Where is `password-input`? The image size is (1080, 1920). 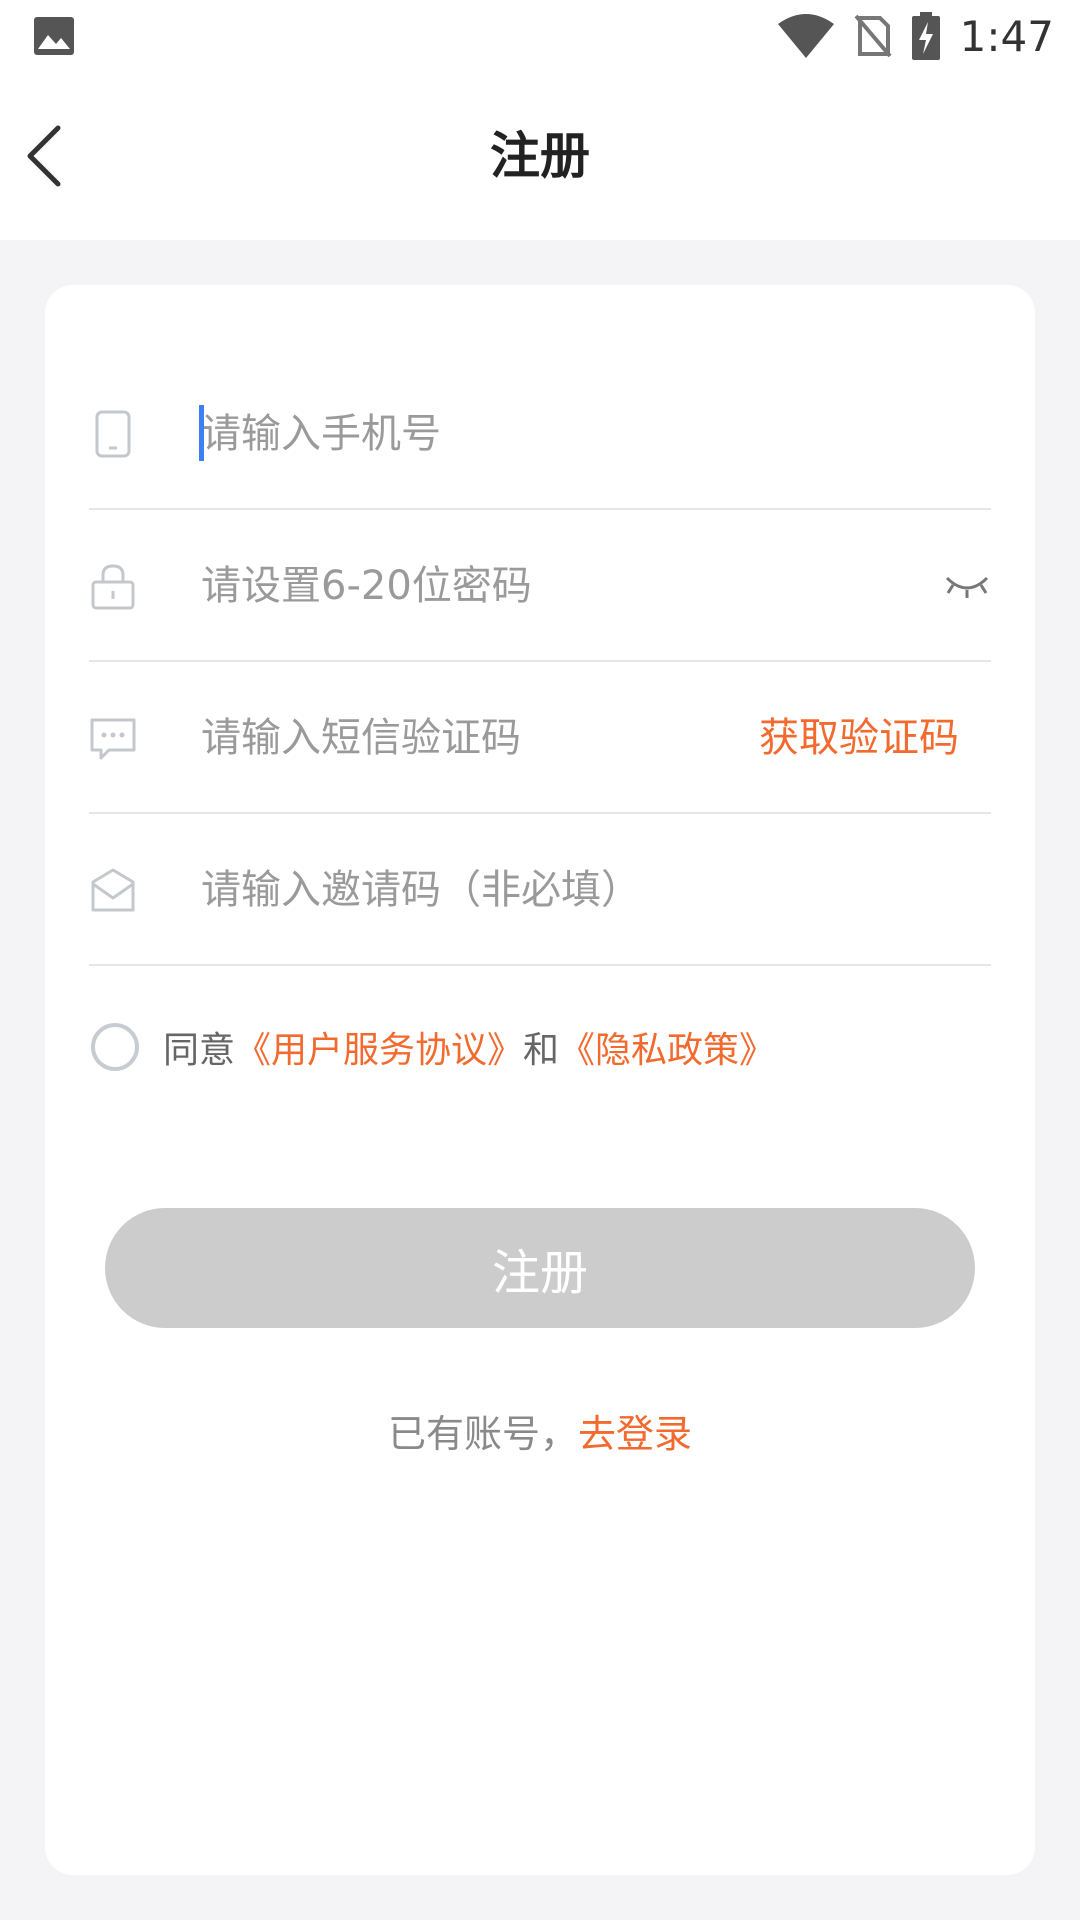
password-input is located at coordinates (501, 586).